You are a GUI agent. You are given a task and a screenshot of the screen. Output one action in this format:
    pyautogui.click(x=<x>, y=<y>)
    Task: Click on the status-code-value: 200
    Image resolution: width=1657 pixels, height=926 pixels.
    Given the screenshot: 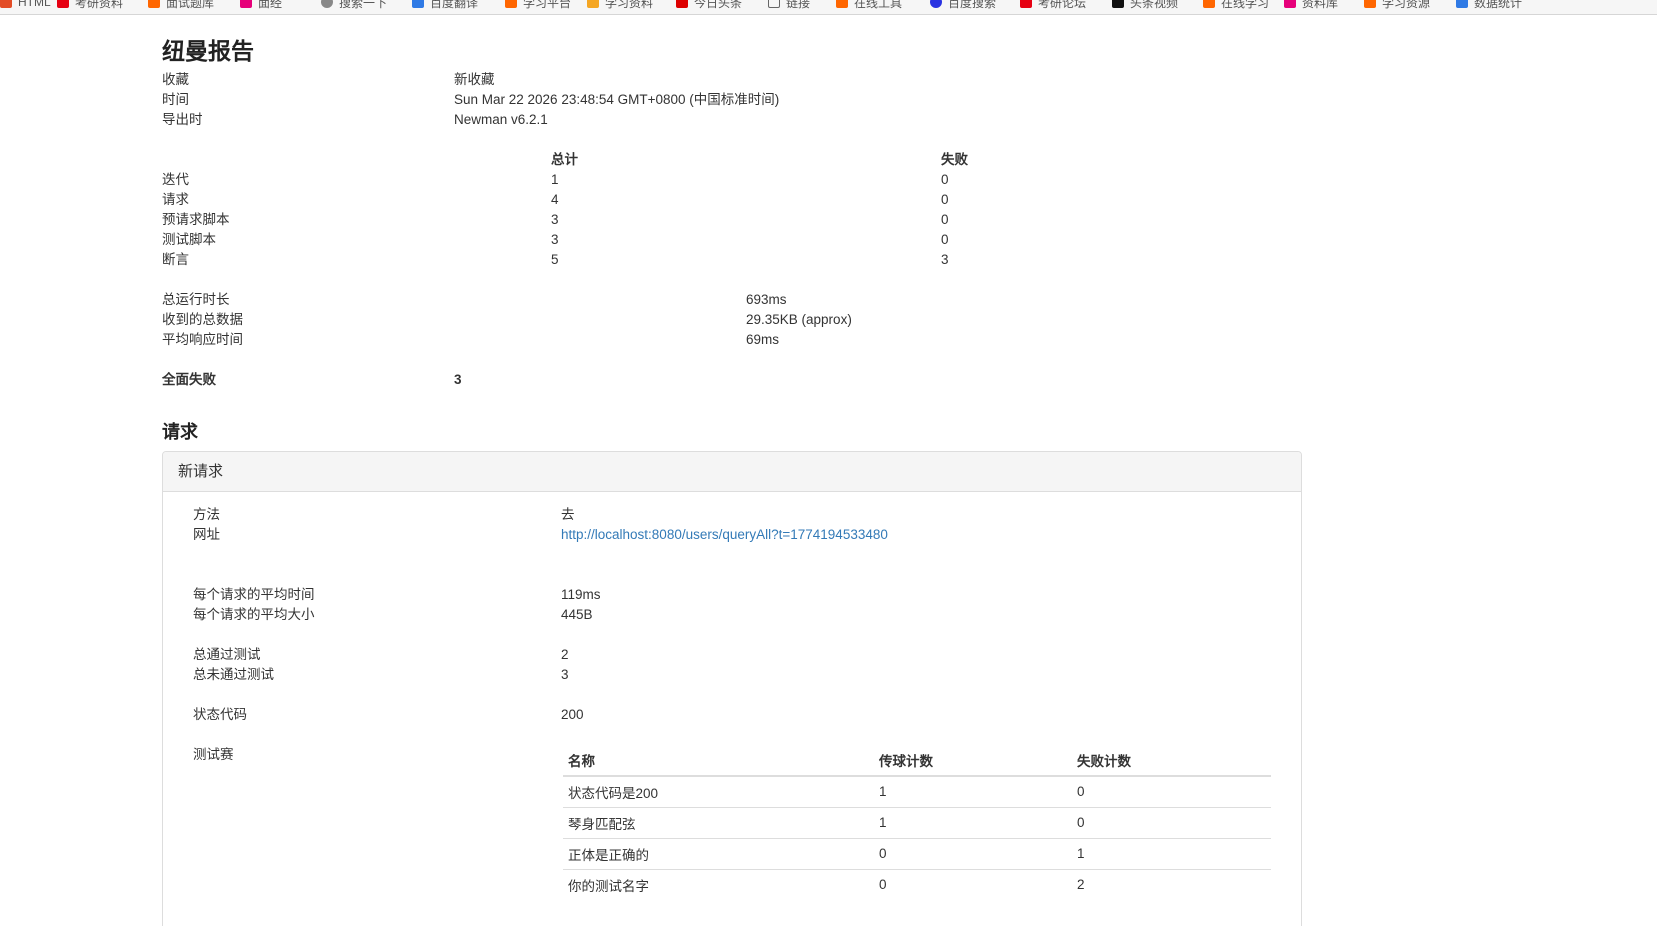 What is the action you would take?
    pyautogui.click(x=572, y=714)
    